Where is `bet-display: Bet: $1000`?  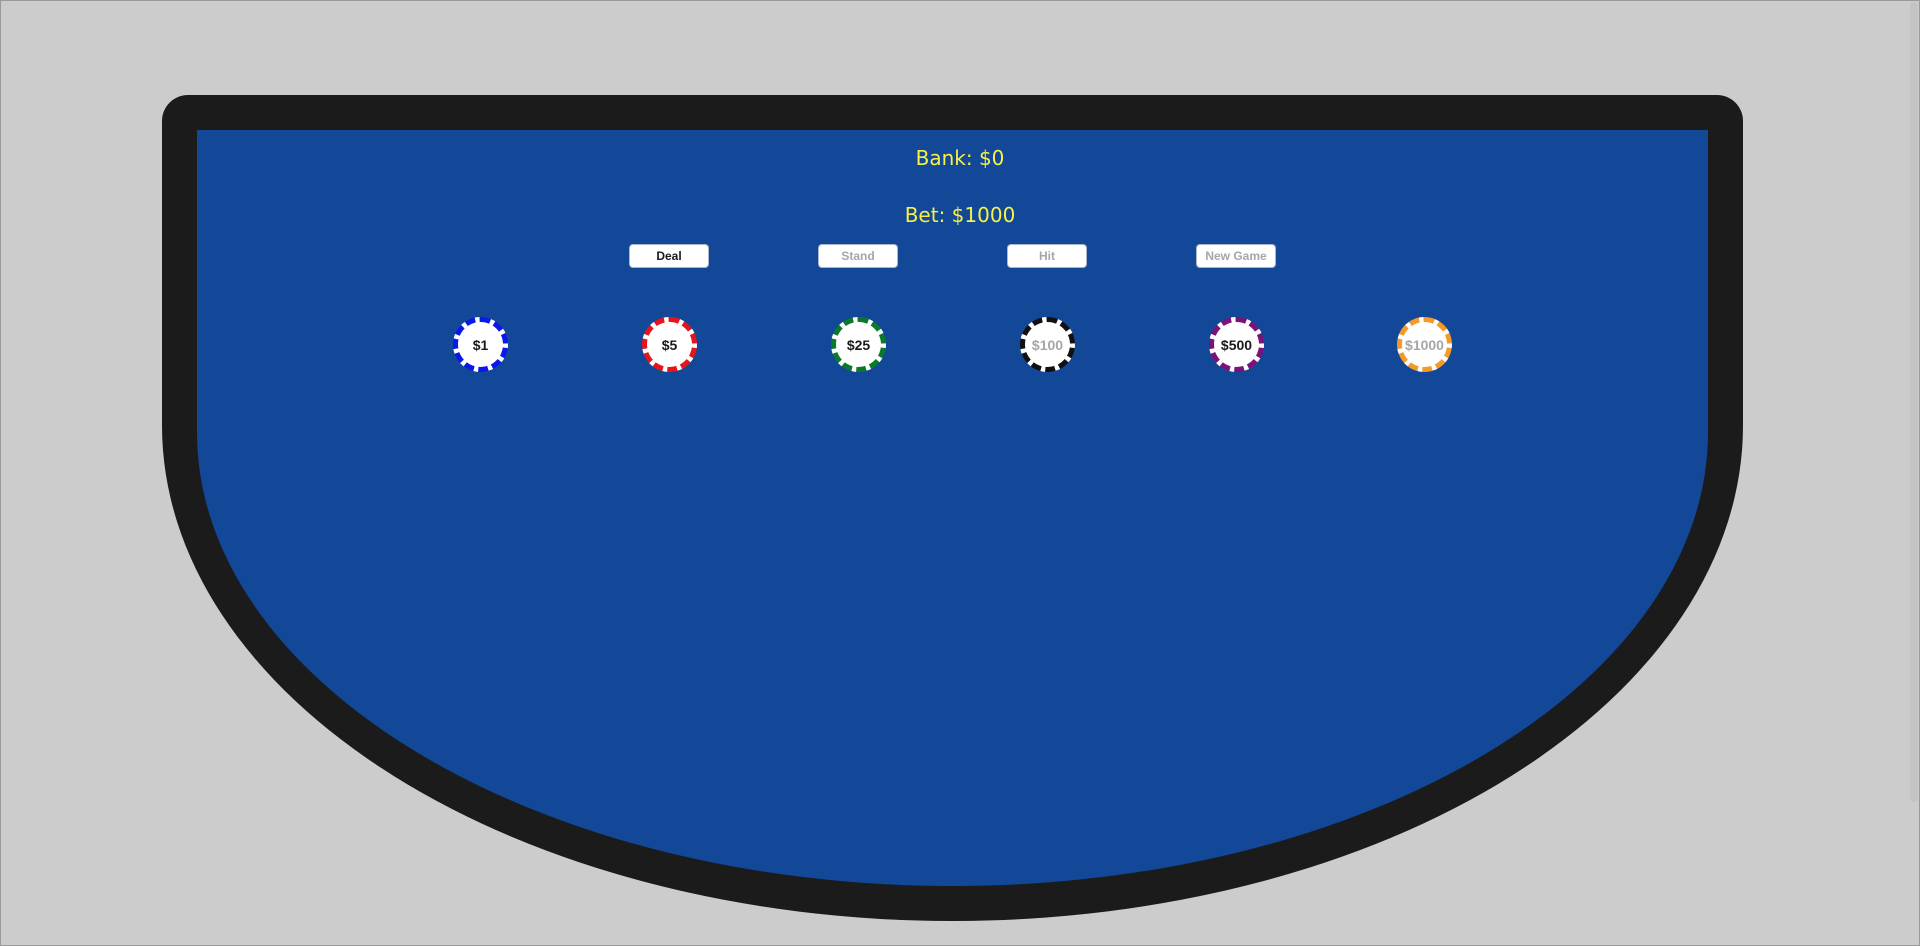 bet-display: Bet: $1000 is located at coordinates (960, 215).